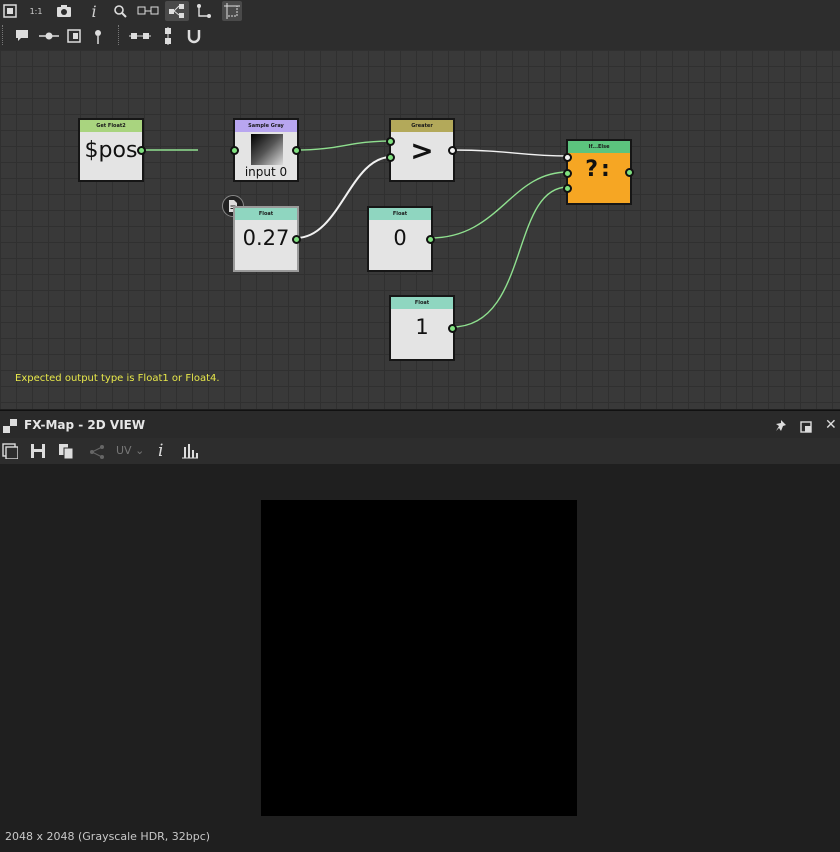 This screenshot has height=852, width=840. I want to click on node-value: 0, so click(400, 238).